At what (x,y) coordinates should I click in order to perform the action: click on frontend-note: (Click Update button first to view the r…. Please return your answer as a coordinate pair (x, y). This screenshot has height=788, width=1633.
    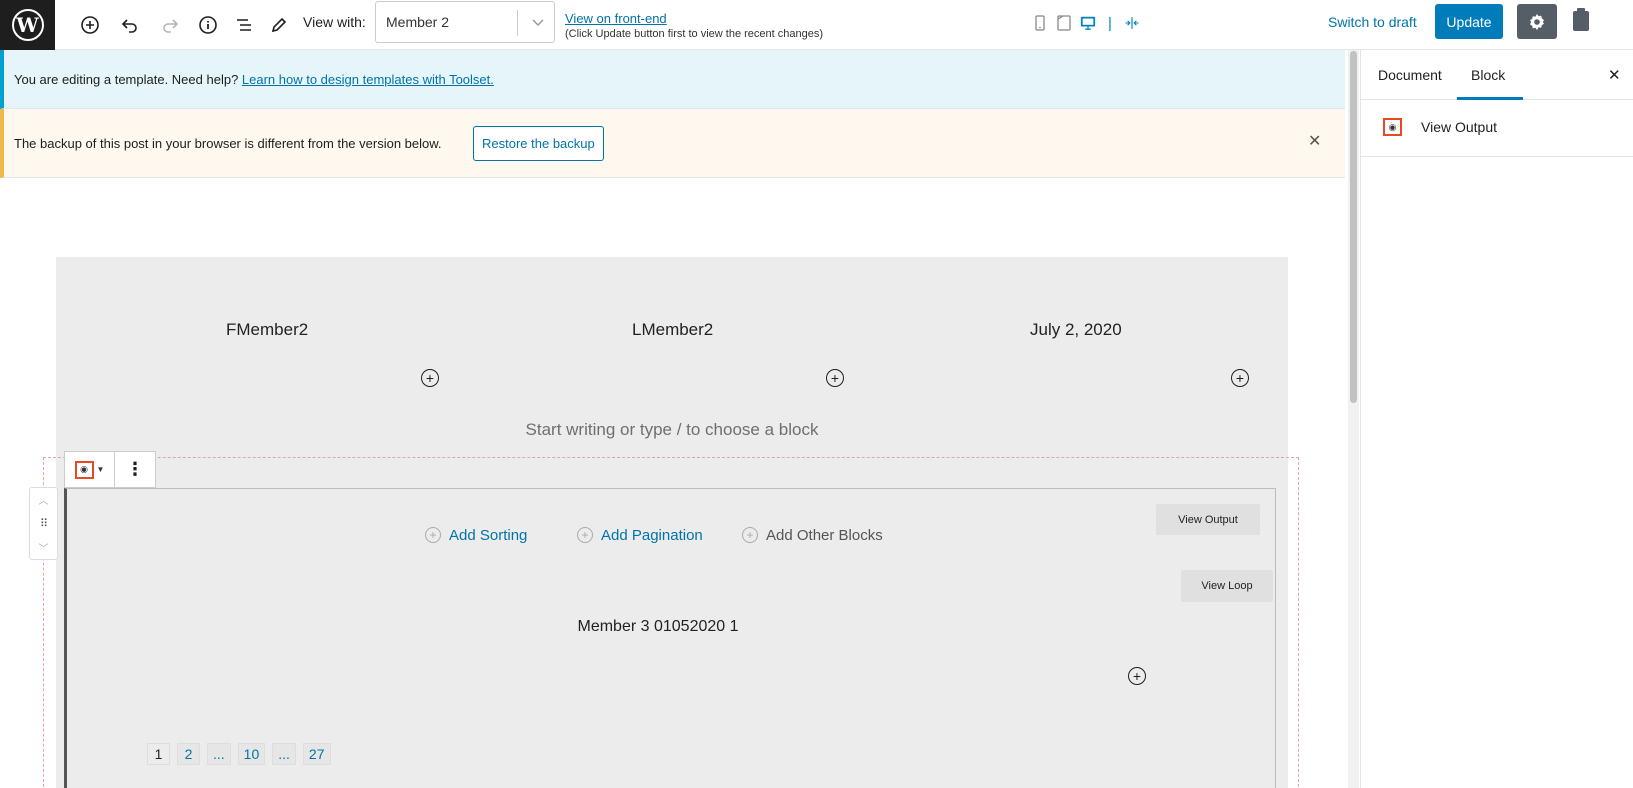
    Looking at the image, I should click on (694, 34).